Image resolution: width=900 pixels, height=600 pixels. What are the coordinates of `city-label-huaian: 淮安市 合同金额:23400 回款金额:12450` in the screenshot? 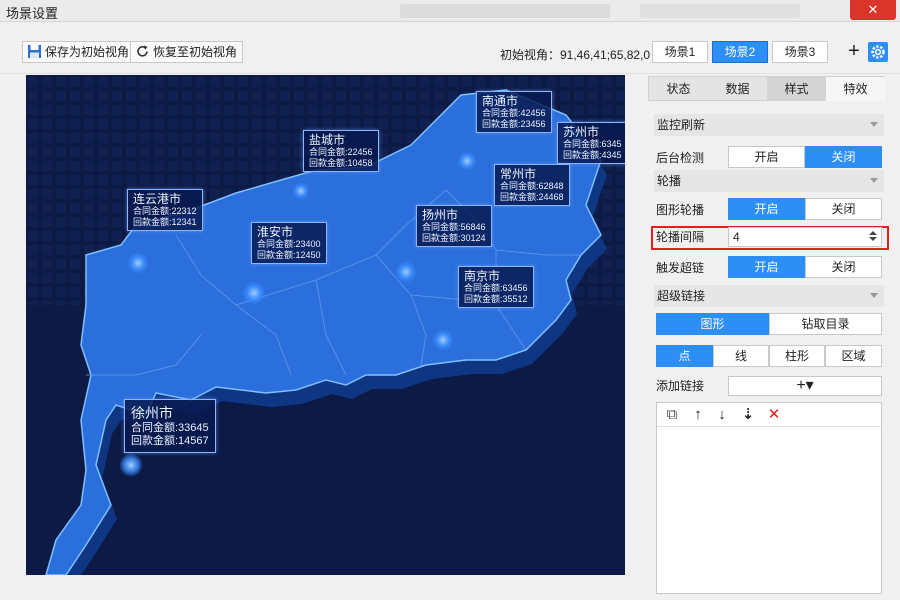 It's located at (289, 243).